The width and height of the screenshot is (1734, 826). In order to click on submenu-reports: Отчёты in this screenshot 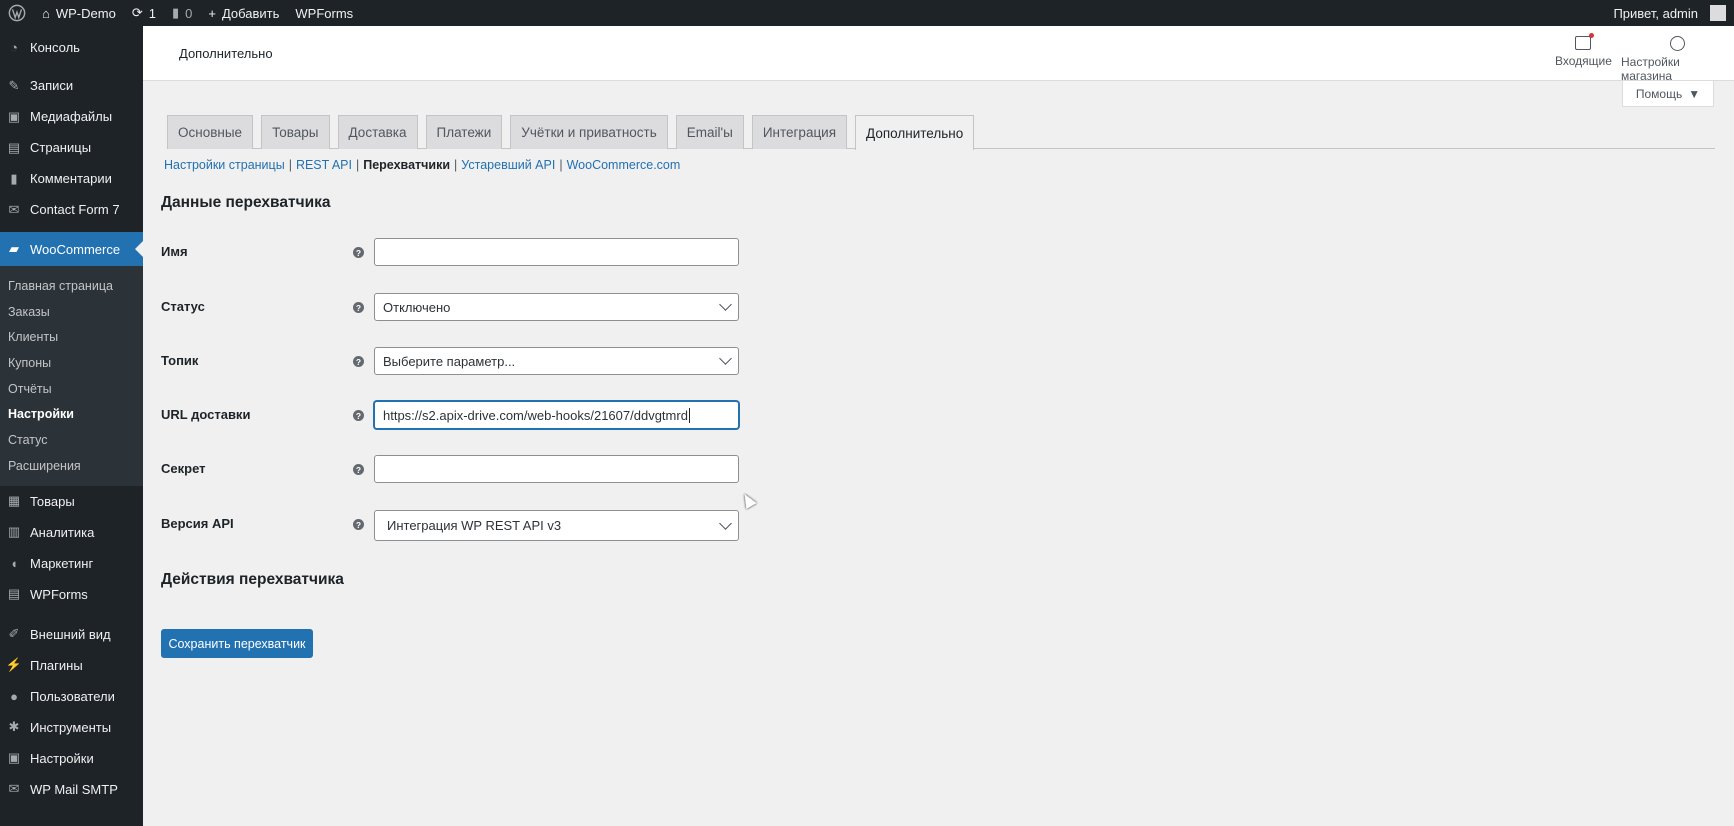, I will do `click(71, 389)`.